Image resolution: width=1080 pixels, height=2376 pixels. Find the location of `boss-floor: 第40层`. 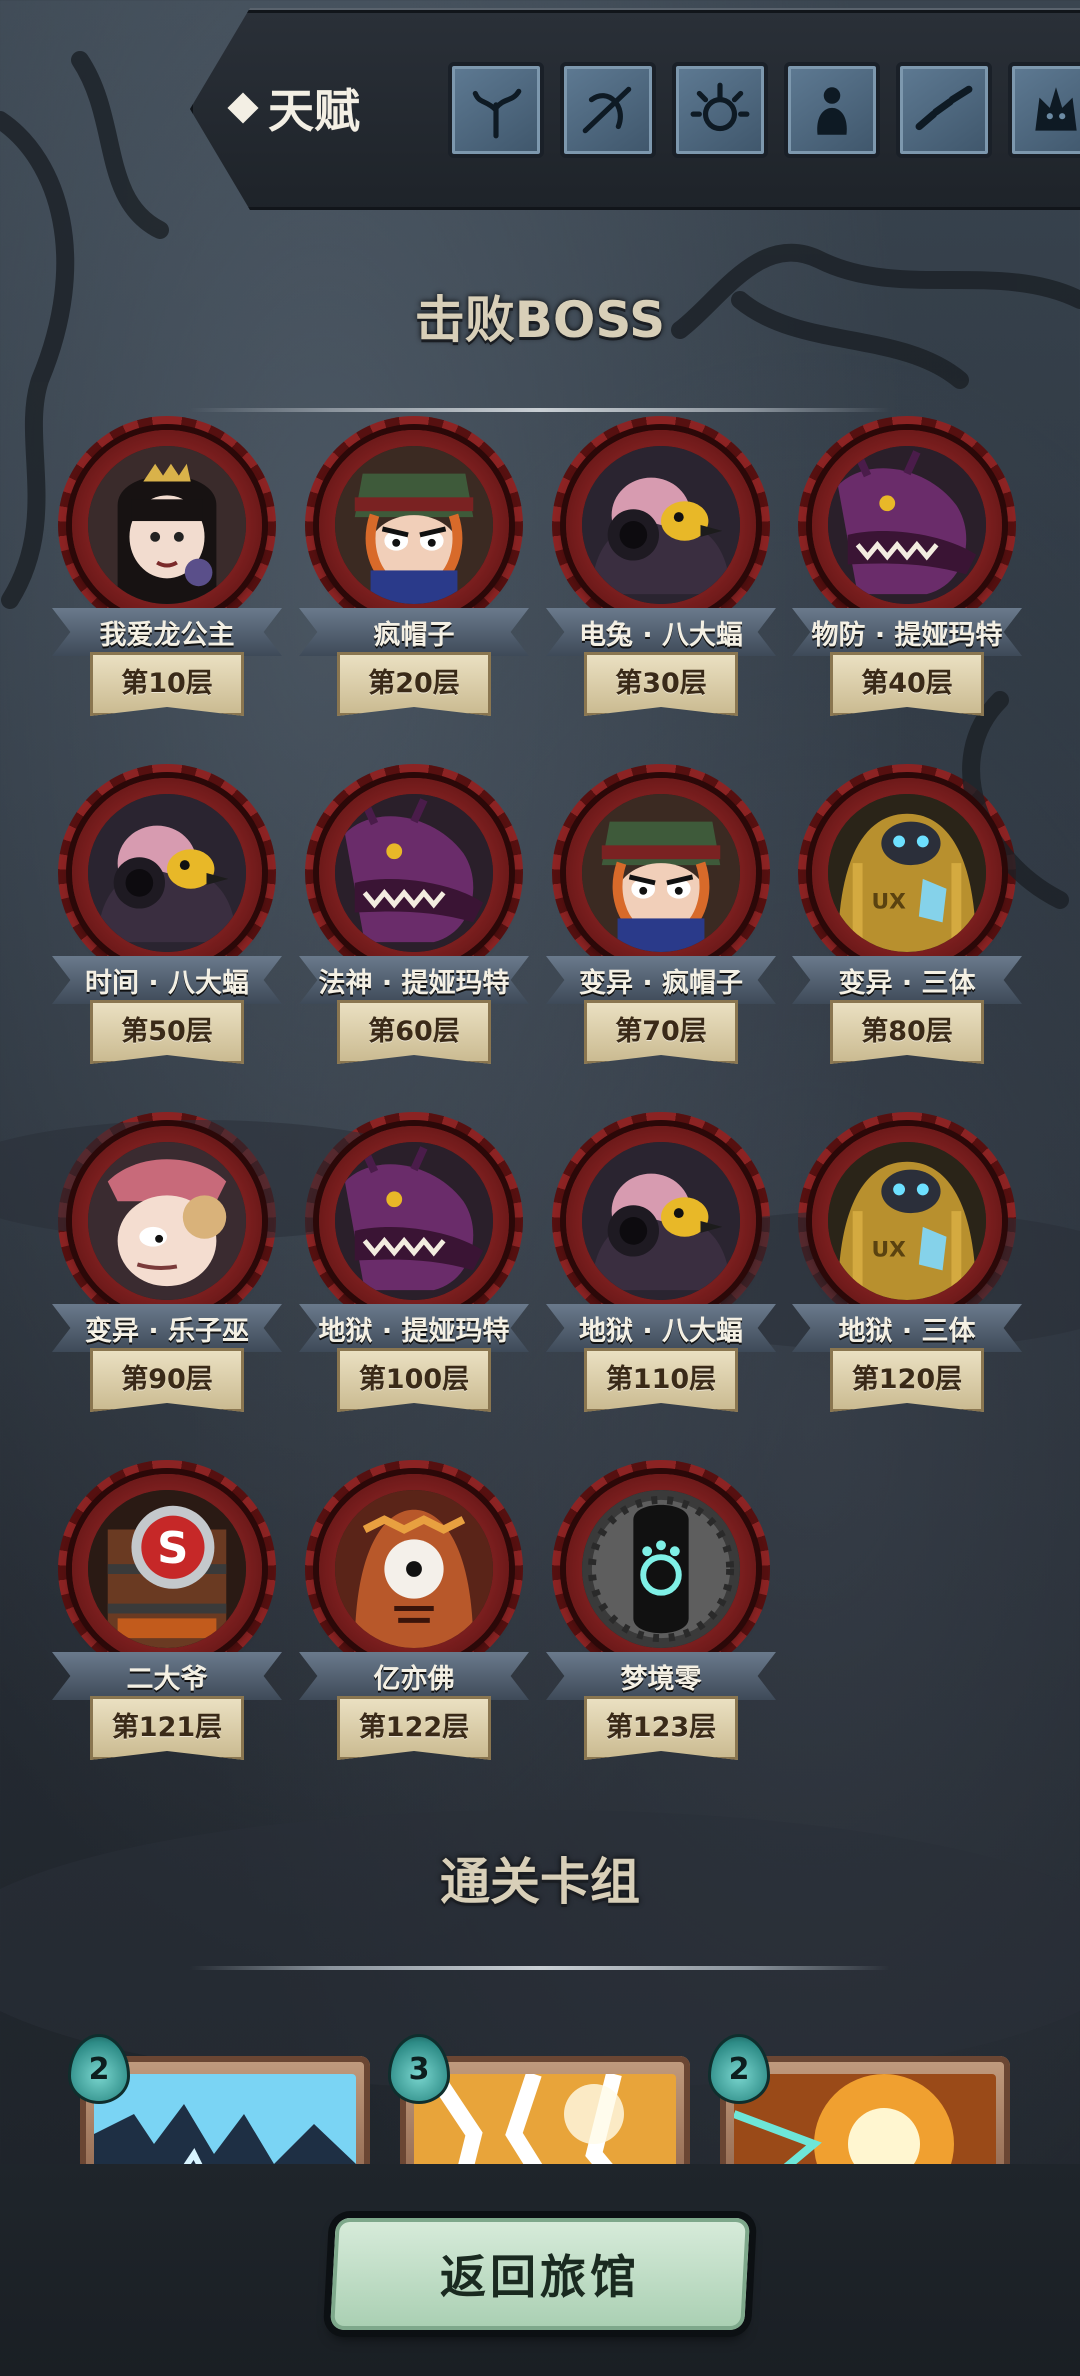

boss-floor: 第40层 is located at coordinates (907, 683).